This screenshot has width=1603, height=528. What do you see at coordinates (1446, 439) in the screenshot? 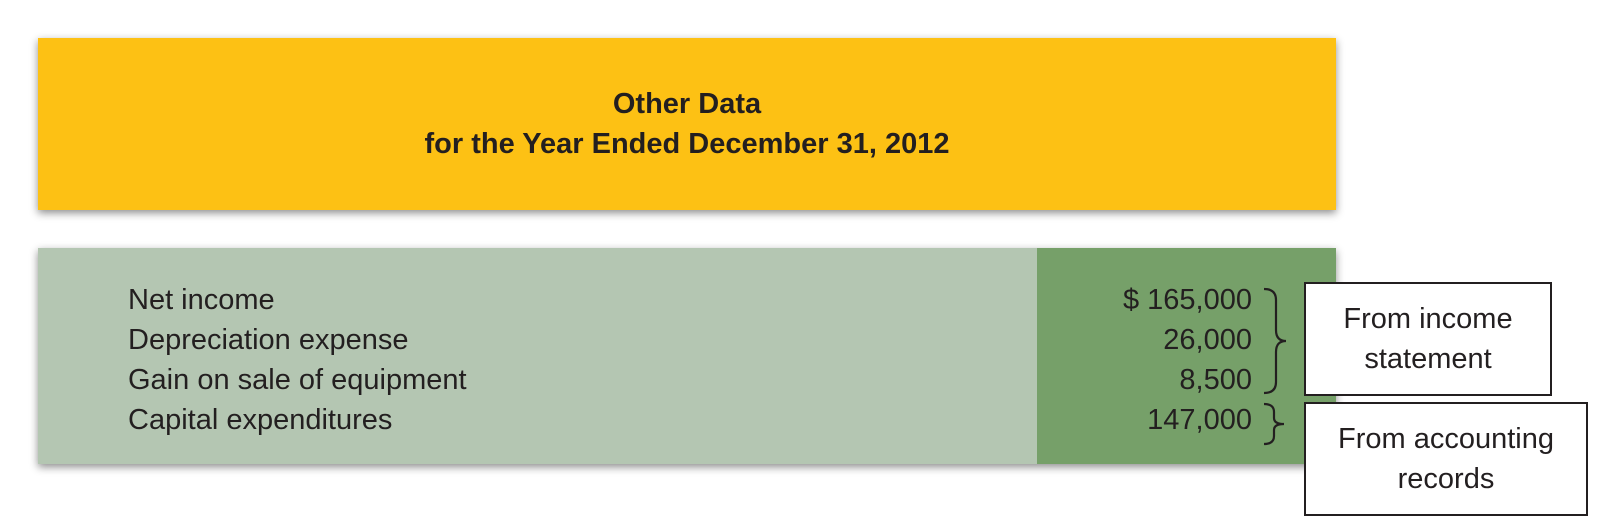
I see `callout-line: From accounting` at bounding box center [1446, 439].